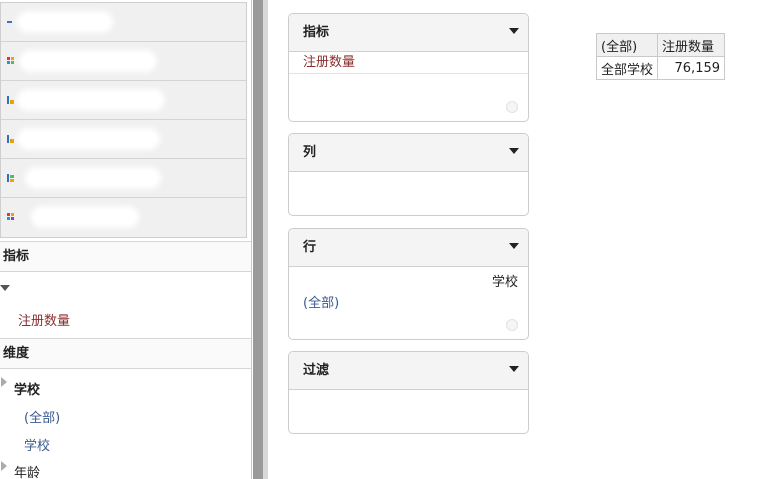 This screenshot has width=779, height=479. What do you see at coordinates (27, 388) in the screenshot?
I see `dimension-school: 学校` at bounding box center [27, 388].